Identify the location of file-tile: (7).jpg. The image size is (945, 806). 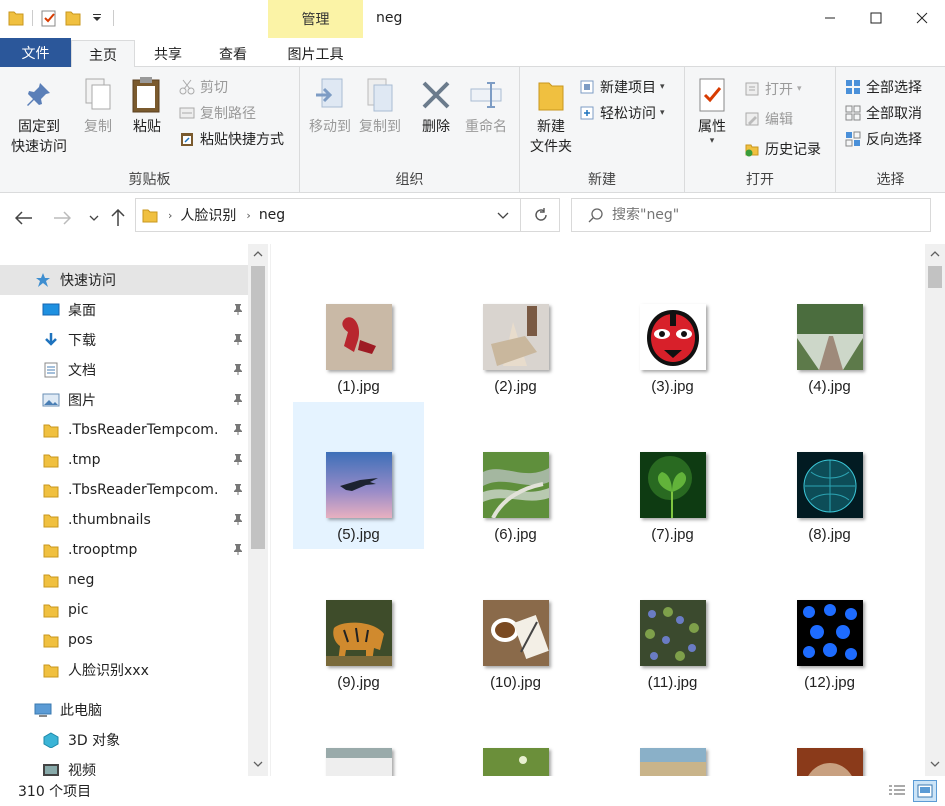
(672, 475).